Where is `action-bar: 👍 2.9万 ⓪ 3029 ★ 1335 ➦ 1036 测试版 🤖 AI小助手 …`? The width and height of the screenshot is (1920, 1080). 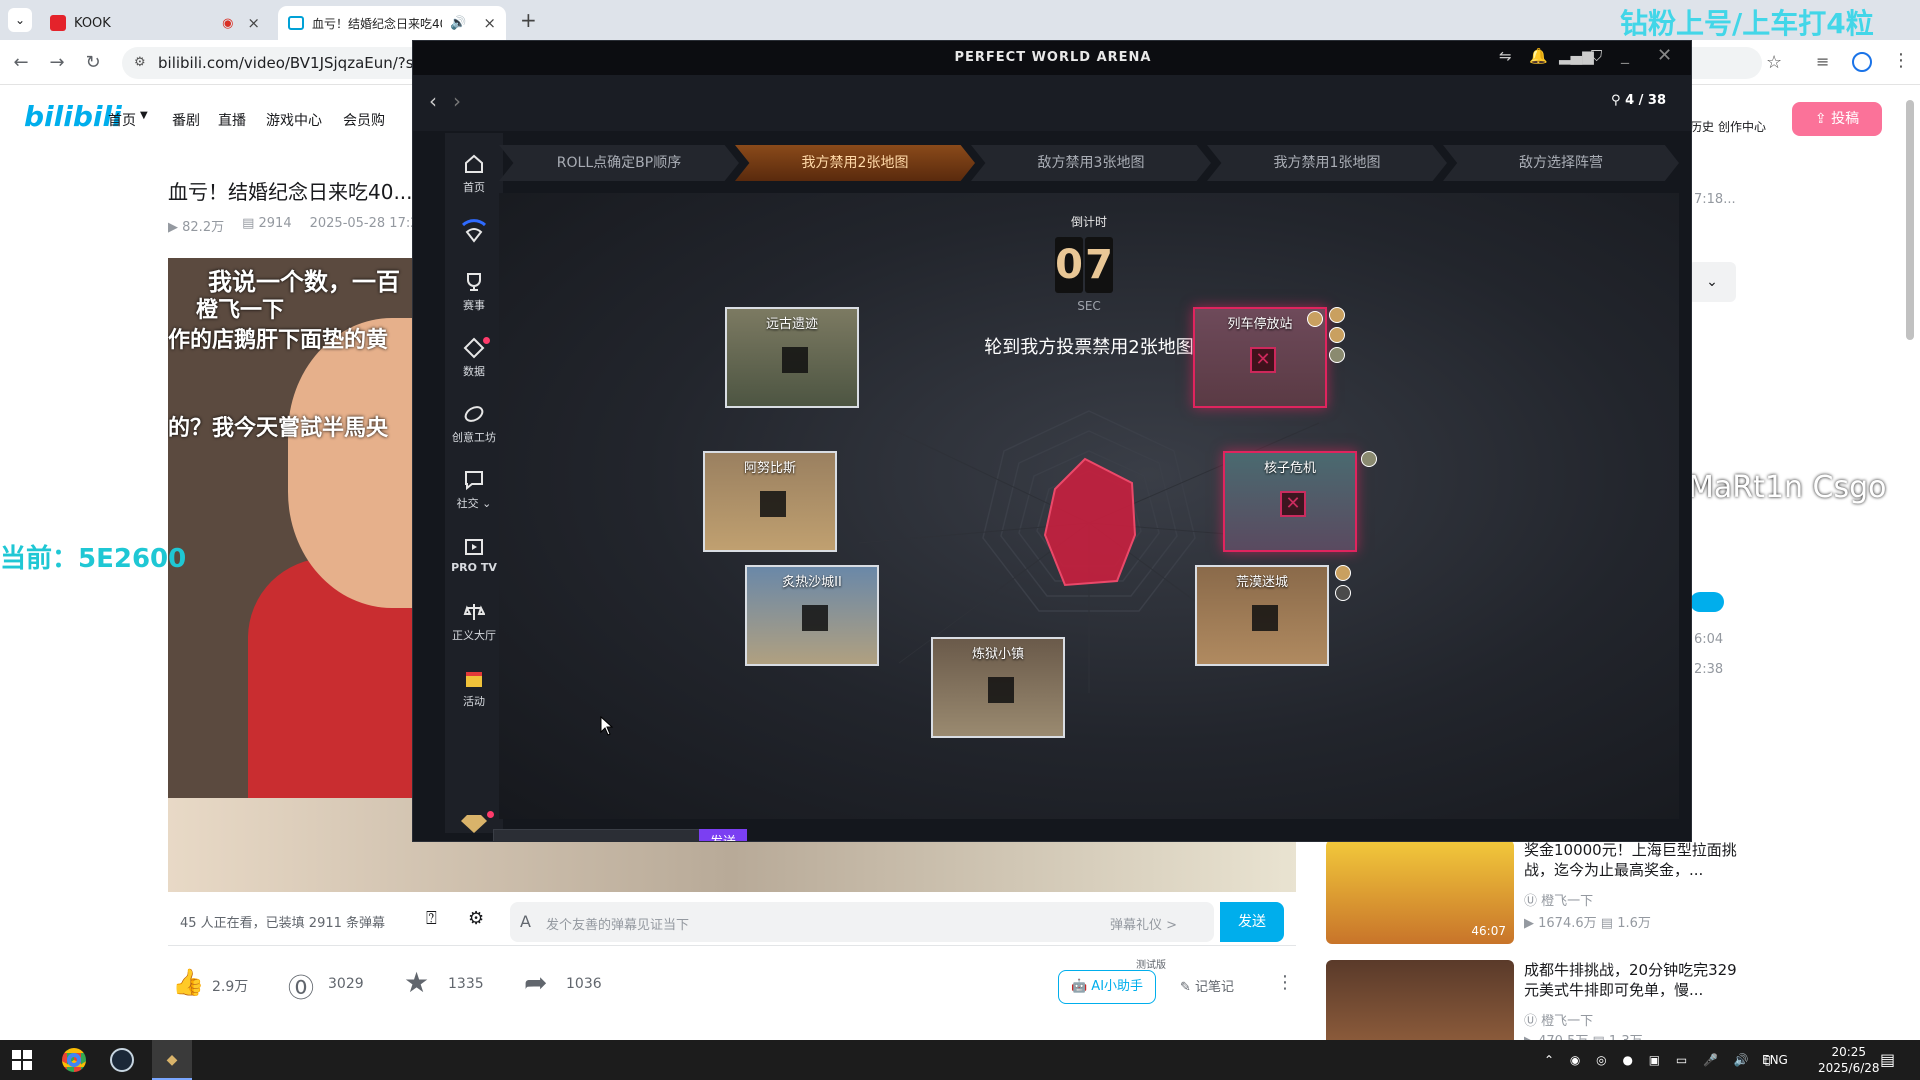
action-bar: 👍 2.9万 ⓪ 3029 ★ 1335 ➦ 1036 测试版 🤖 AI小助手 … is located at coordinates (732, 985).